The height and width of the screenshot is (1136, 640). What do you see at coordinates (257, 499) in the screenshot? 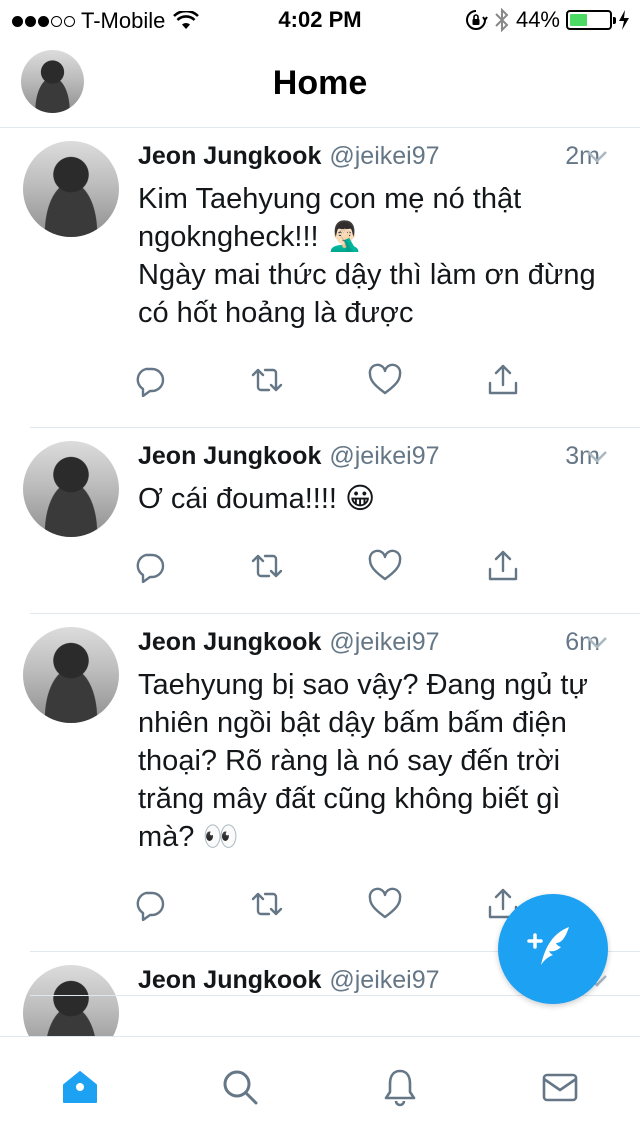
I see `tweet-text: Ơ cái đouma!!!! 😀` at bounding box center [257, 499].